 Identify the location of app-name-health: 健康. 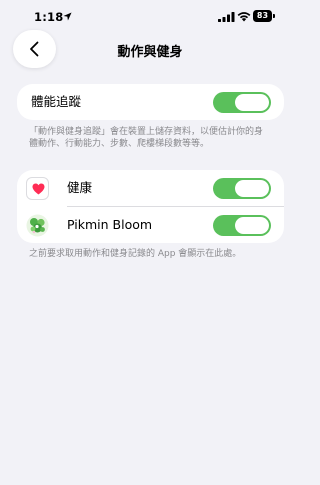
(80, 187).